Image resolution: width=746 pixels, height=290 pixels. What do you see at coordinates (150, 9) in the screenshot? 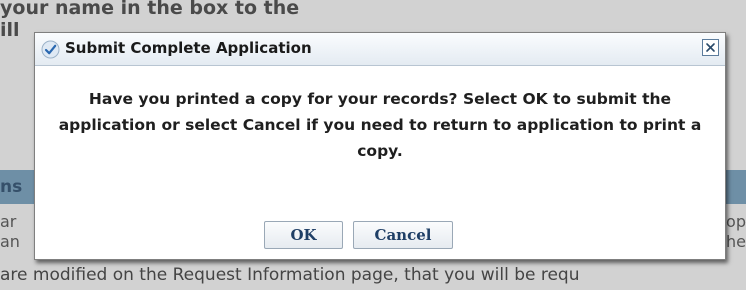
I see `background-heading: your name in the box to the` at bounding box center [150, 9].